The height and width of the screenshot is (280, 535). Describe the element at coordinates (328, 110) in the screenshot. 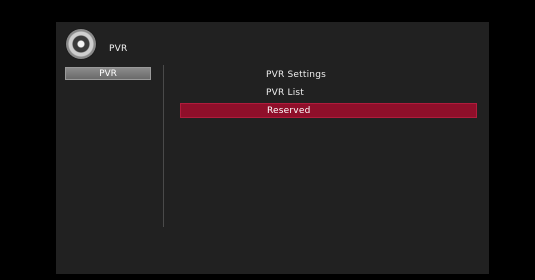

I see `menu-item-reserved: Reserved` at that location.